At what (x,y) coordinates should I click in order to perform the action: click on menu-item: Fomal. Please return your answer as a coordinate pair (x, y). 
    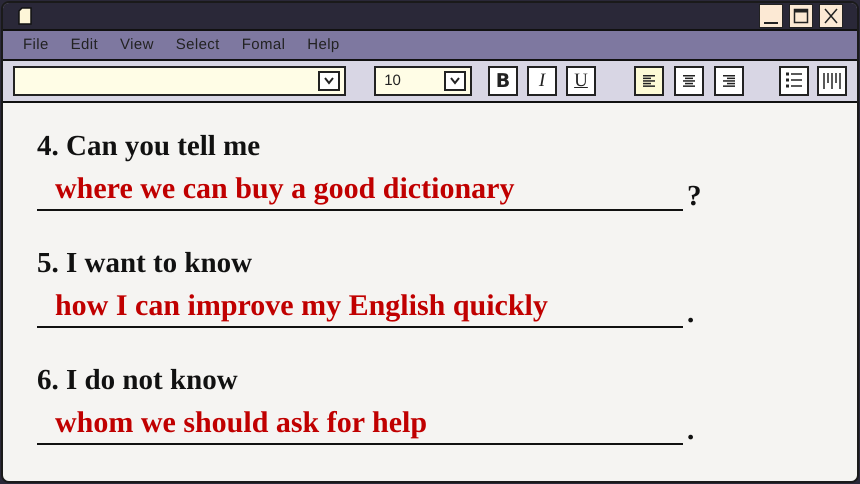
    Looking at the image, I should click on (264, 45).